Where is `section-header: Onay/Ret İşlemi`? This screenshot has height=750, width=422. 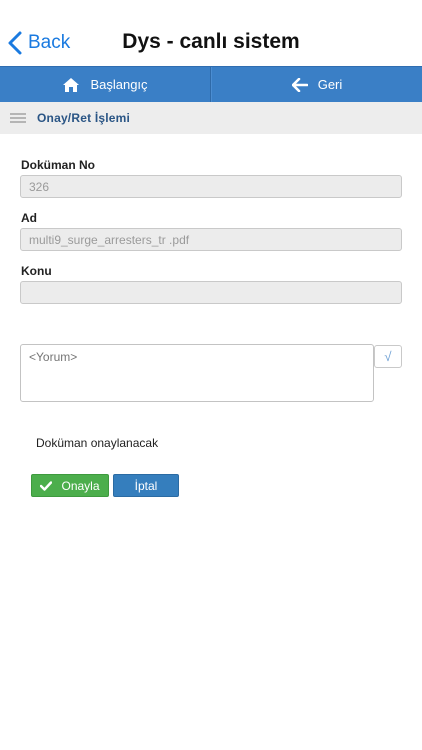
section-header: Onay/Ret İşlemi is located at coordinates (211, 118).